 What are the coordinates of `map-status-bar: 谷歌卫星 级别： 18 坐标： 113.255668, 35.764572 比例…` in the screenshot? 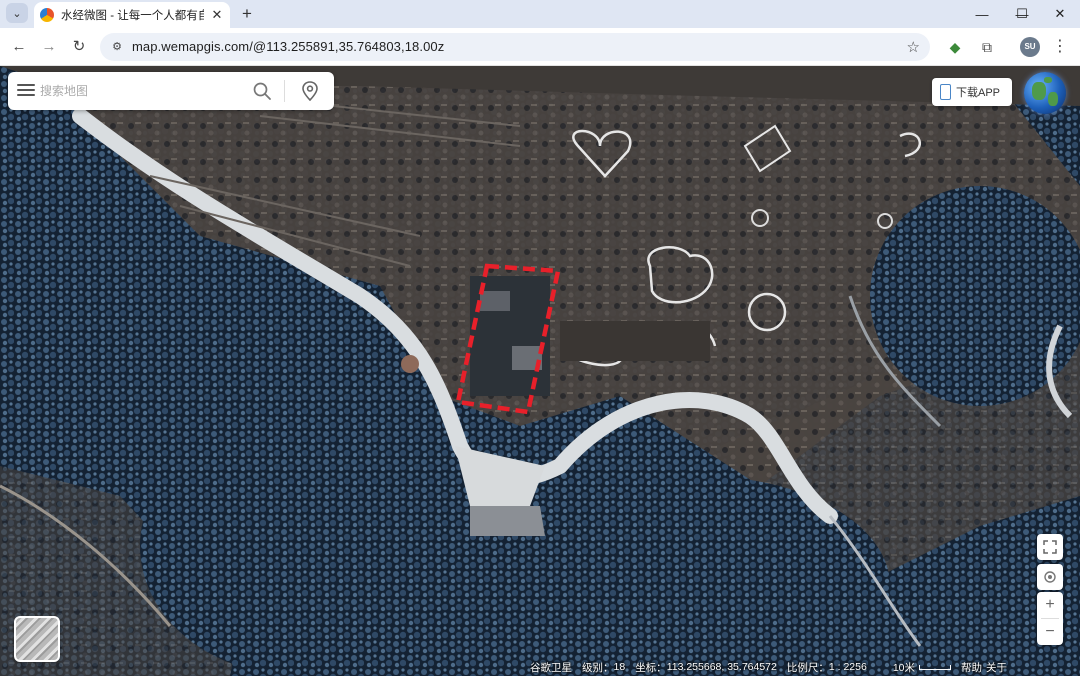 It's located at (805, 667).